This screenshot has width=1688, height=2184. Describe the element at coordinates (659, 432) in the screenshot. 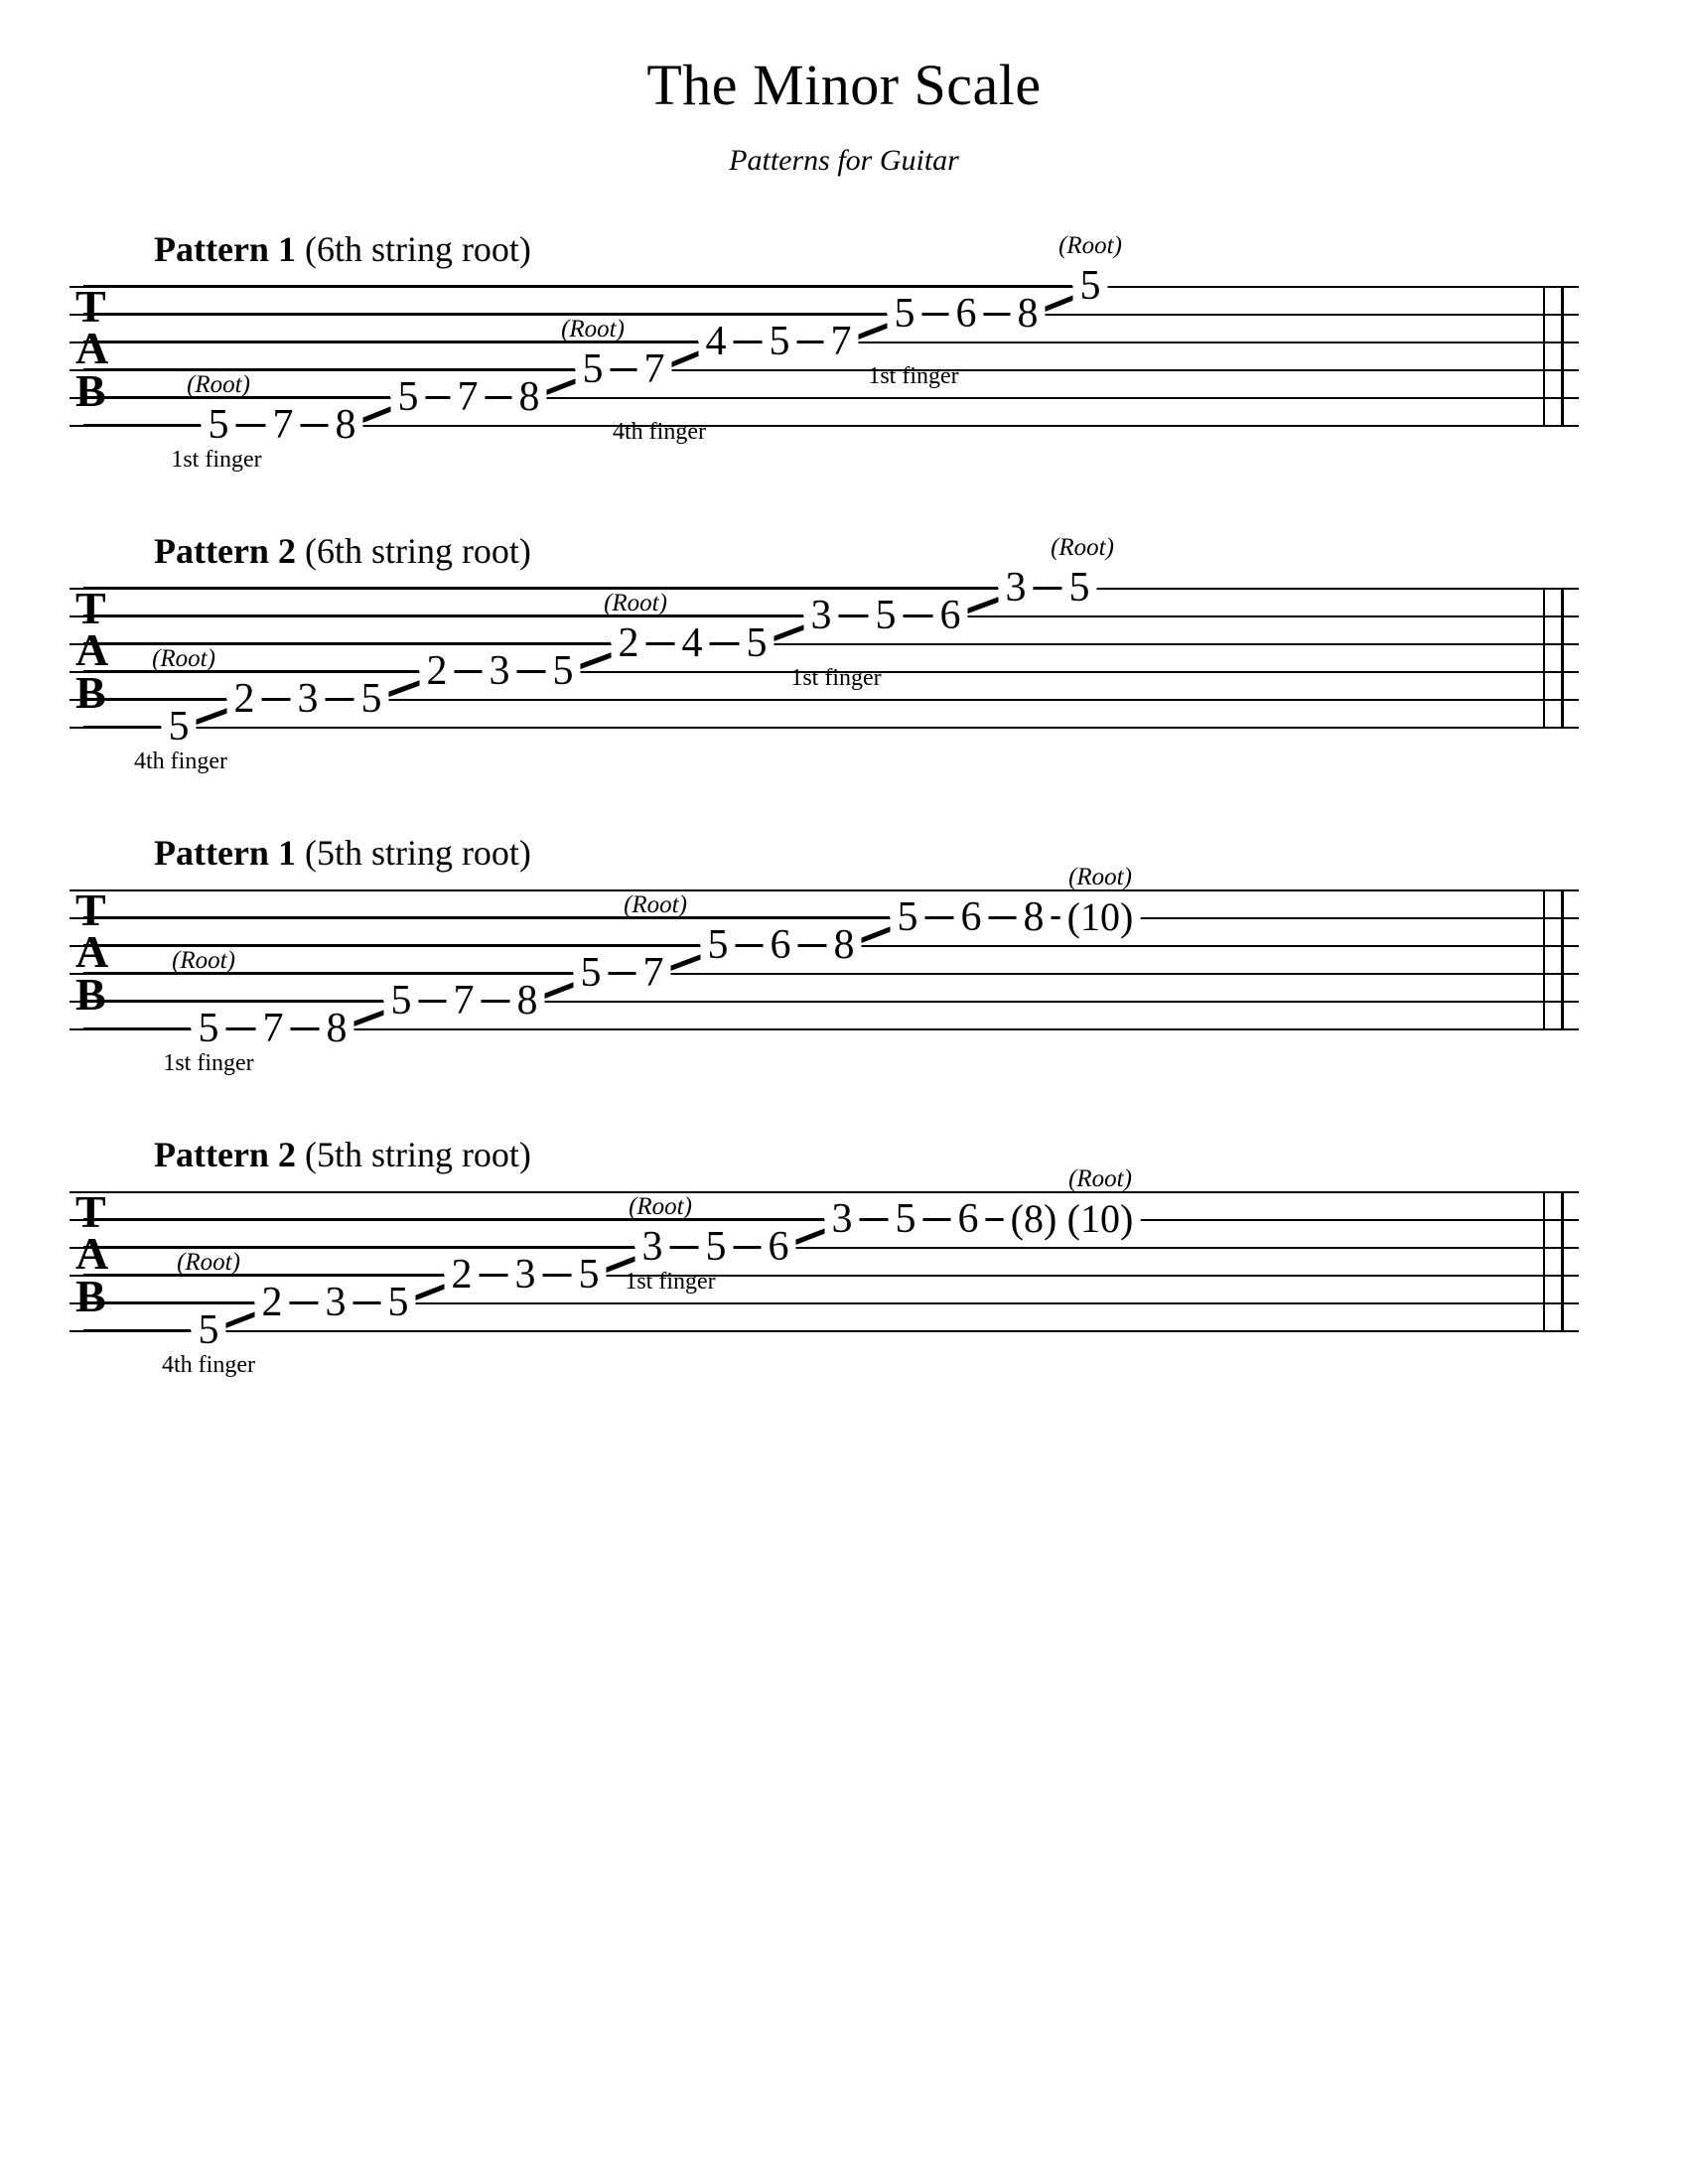

I see `finger-annotation: 4th finger` at that location.